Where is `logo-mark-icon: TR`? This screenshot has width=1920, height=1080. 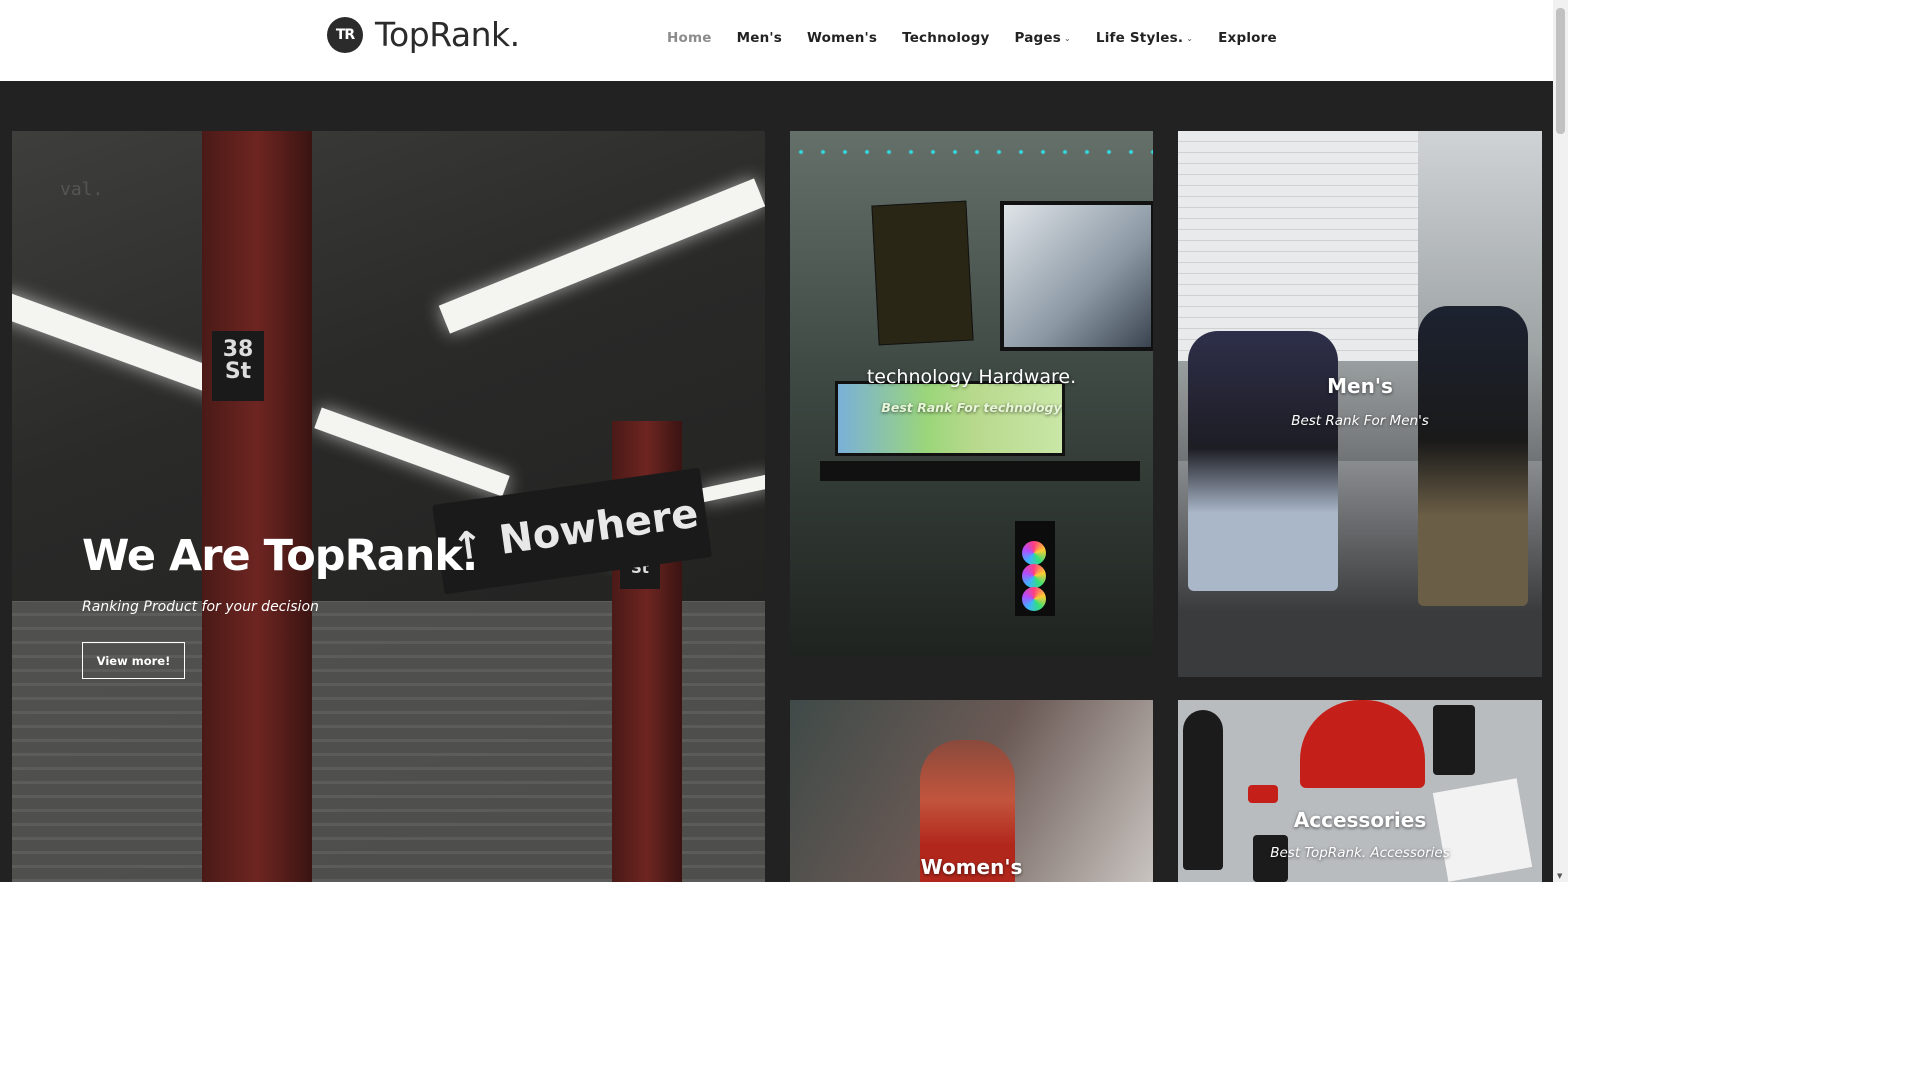 logo-mark-icon: TR is located at coordinates (345, 34).